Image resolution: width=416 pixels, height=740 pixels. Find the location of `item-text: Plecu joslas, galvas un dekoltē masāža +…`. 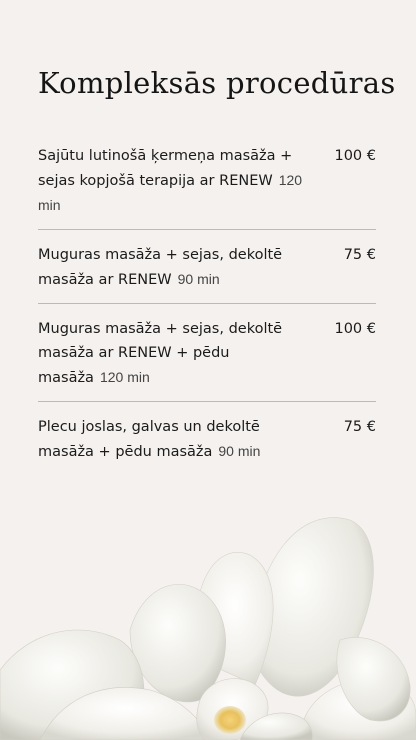

item-text: Plecu joslas, galvas un dekoltē masāža +… is located at coordinates (173, 439).